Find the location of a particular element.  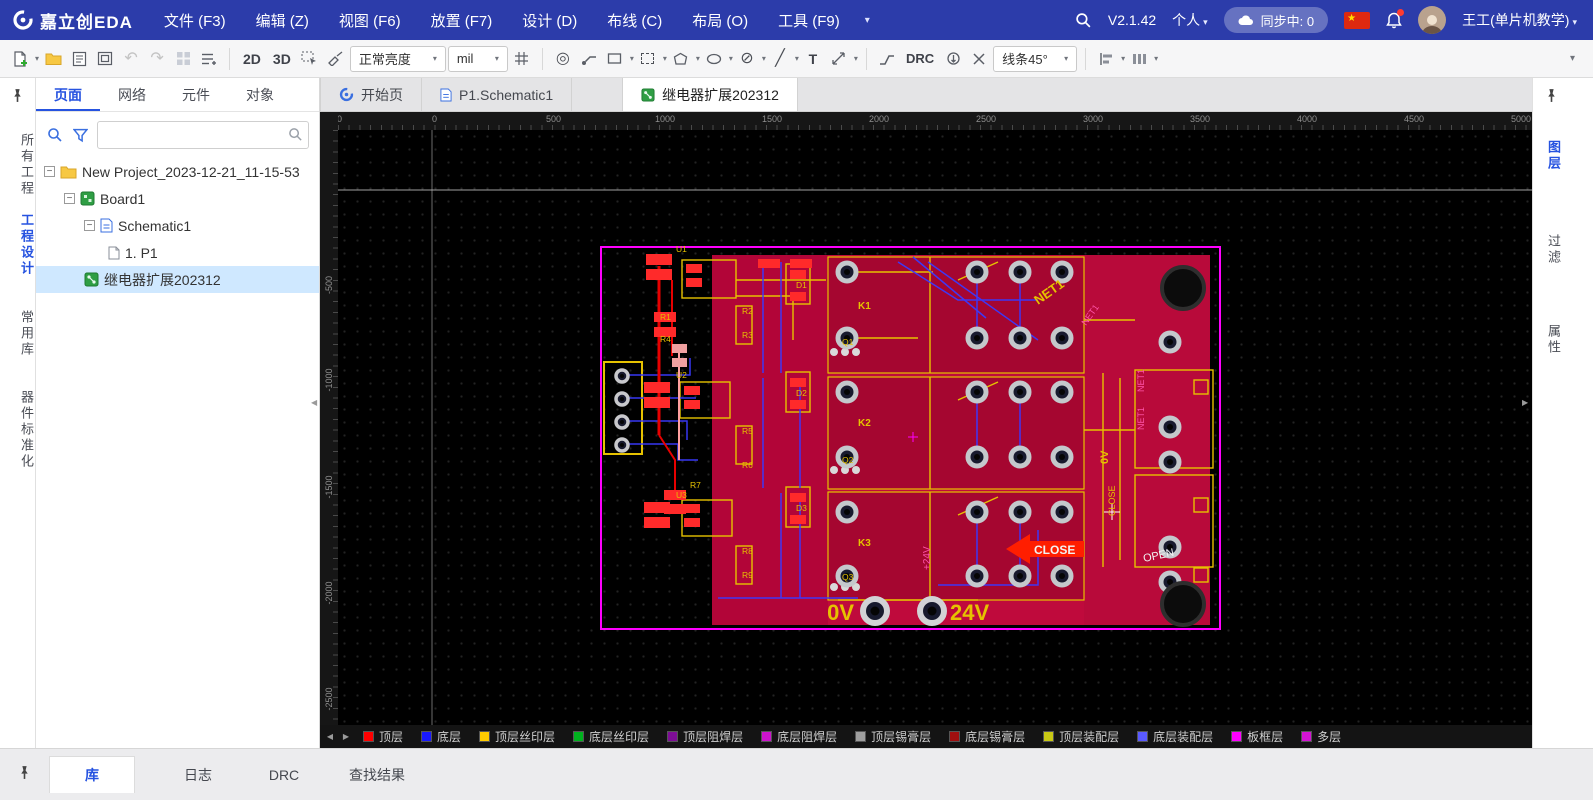

marquee-select-button is located at coordinates (310, 59).